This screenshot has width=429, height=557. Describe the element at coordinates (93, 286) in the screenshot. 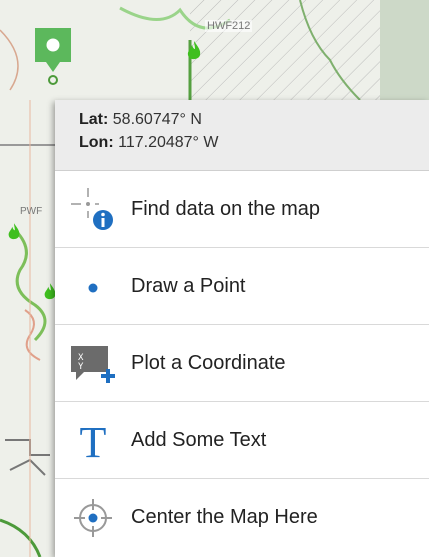

I see `point-icon` at that location.